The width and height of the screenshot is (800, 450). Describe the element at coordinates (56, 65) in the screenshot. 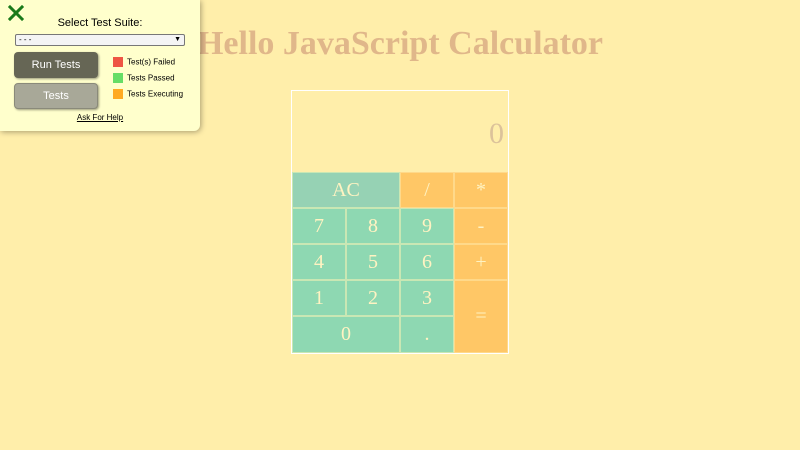

I see `run-tests-button: Run Tests` at that location.